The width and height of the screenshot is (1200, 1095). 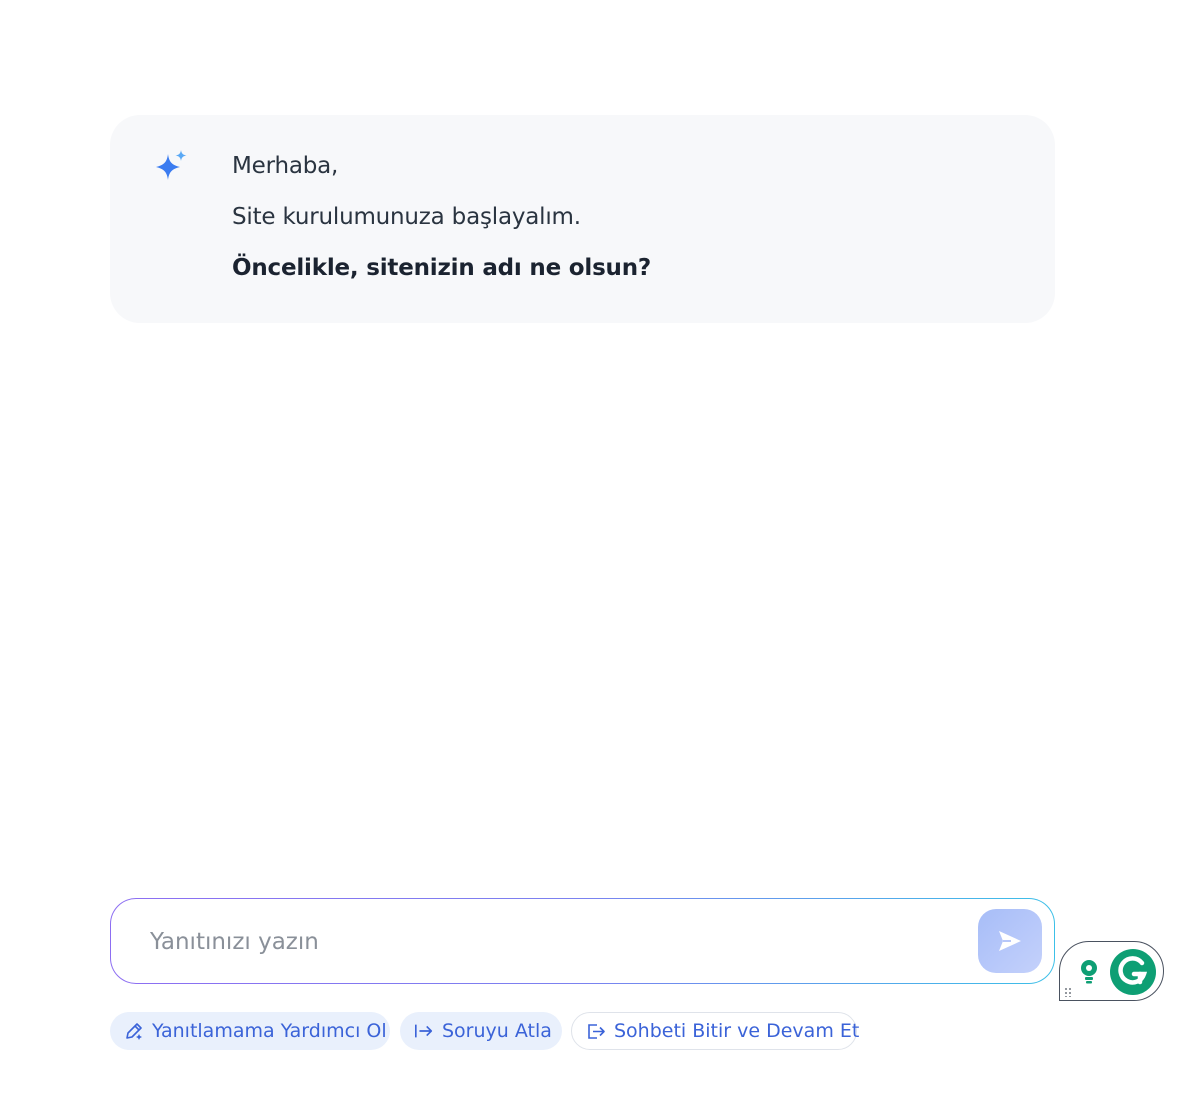 What do you see at coordinates (285, 166) in the screenshot?
I see `greeting-text: Merhaba,` at bounding box center [285, 166].